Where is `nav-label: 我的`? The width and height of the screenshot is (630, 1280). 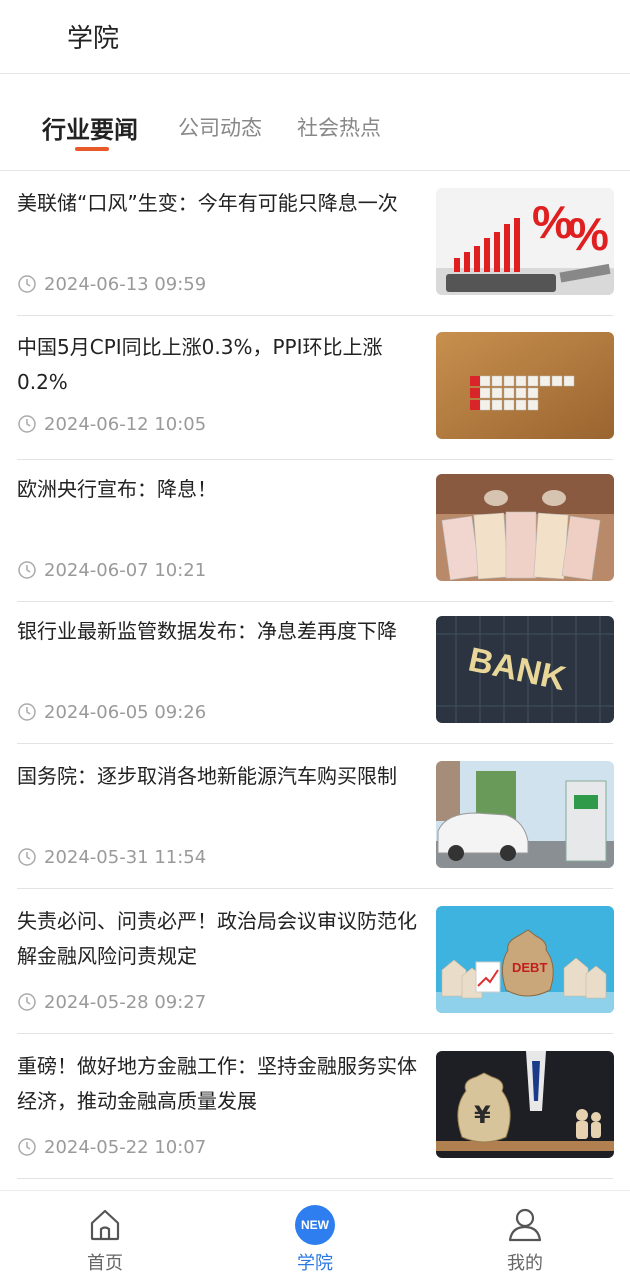
nav-label: 我的 is located at coordinates (525, 1263).